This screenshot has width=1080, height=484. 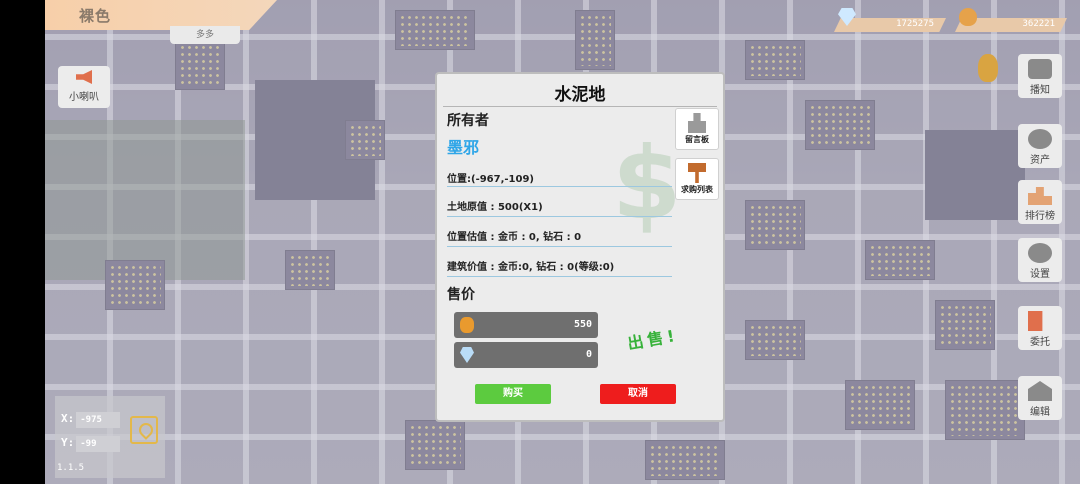 What do you see at coordinates (84, 77) in the screenshot?
I see `horn-icon` at bounding box center [84, 77].